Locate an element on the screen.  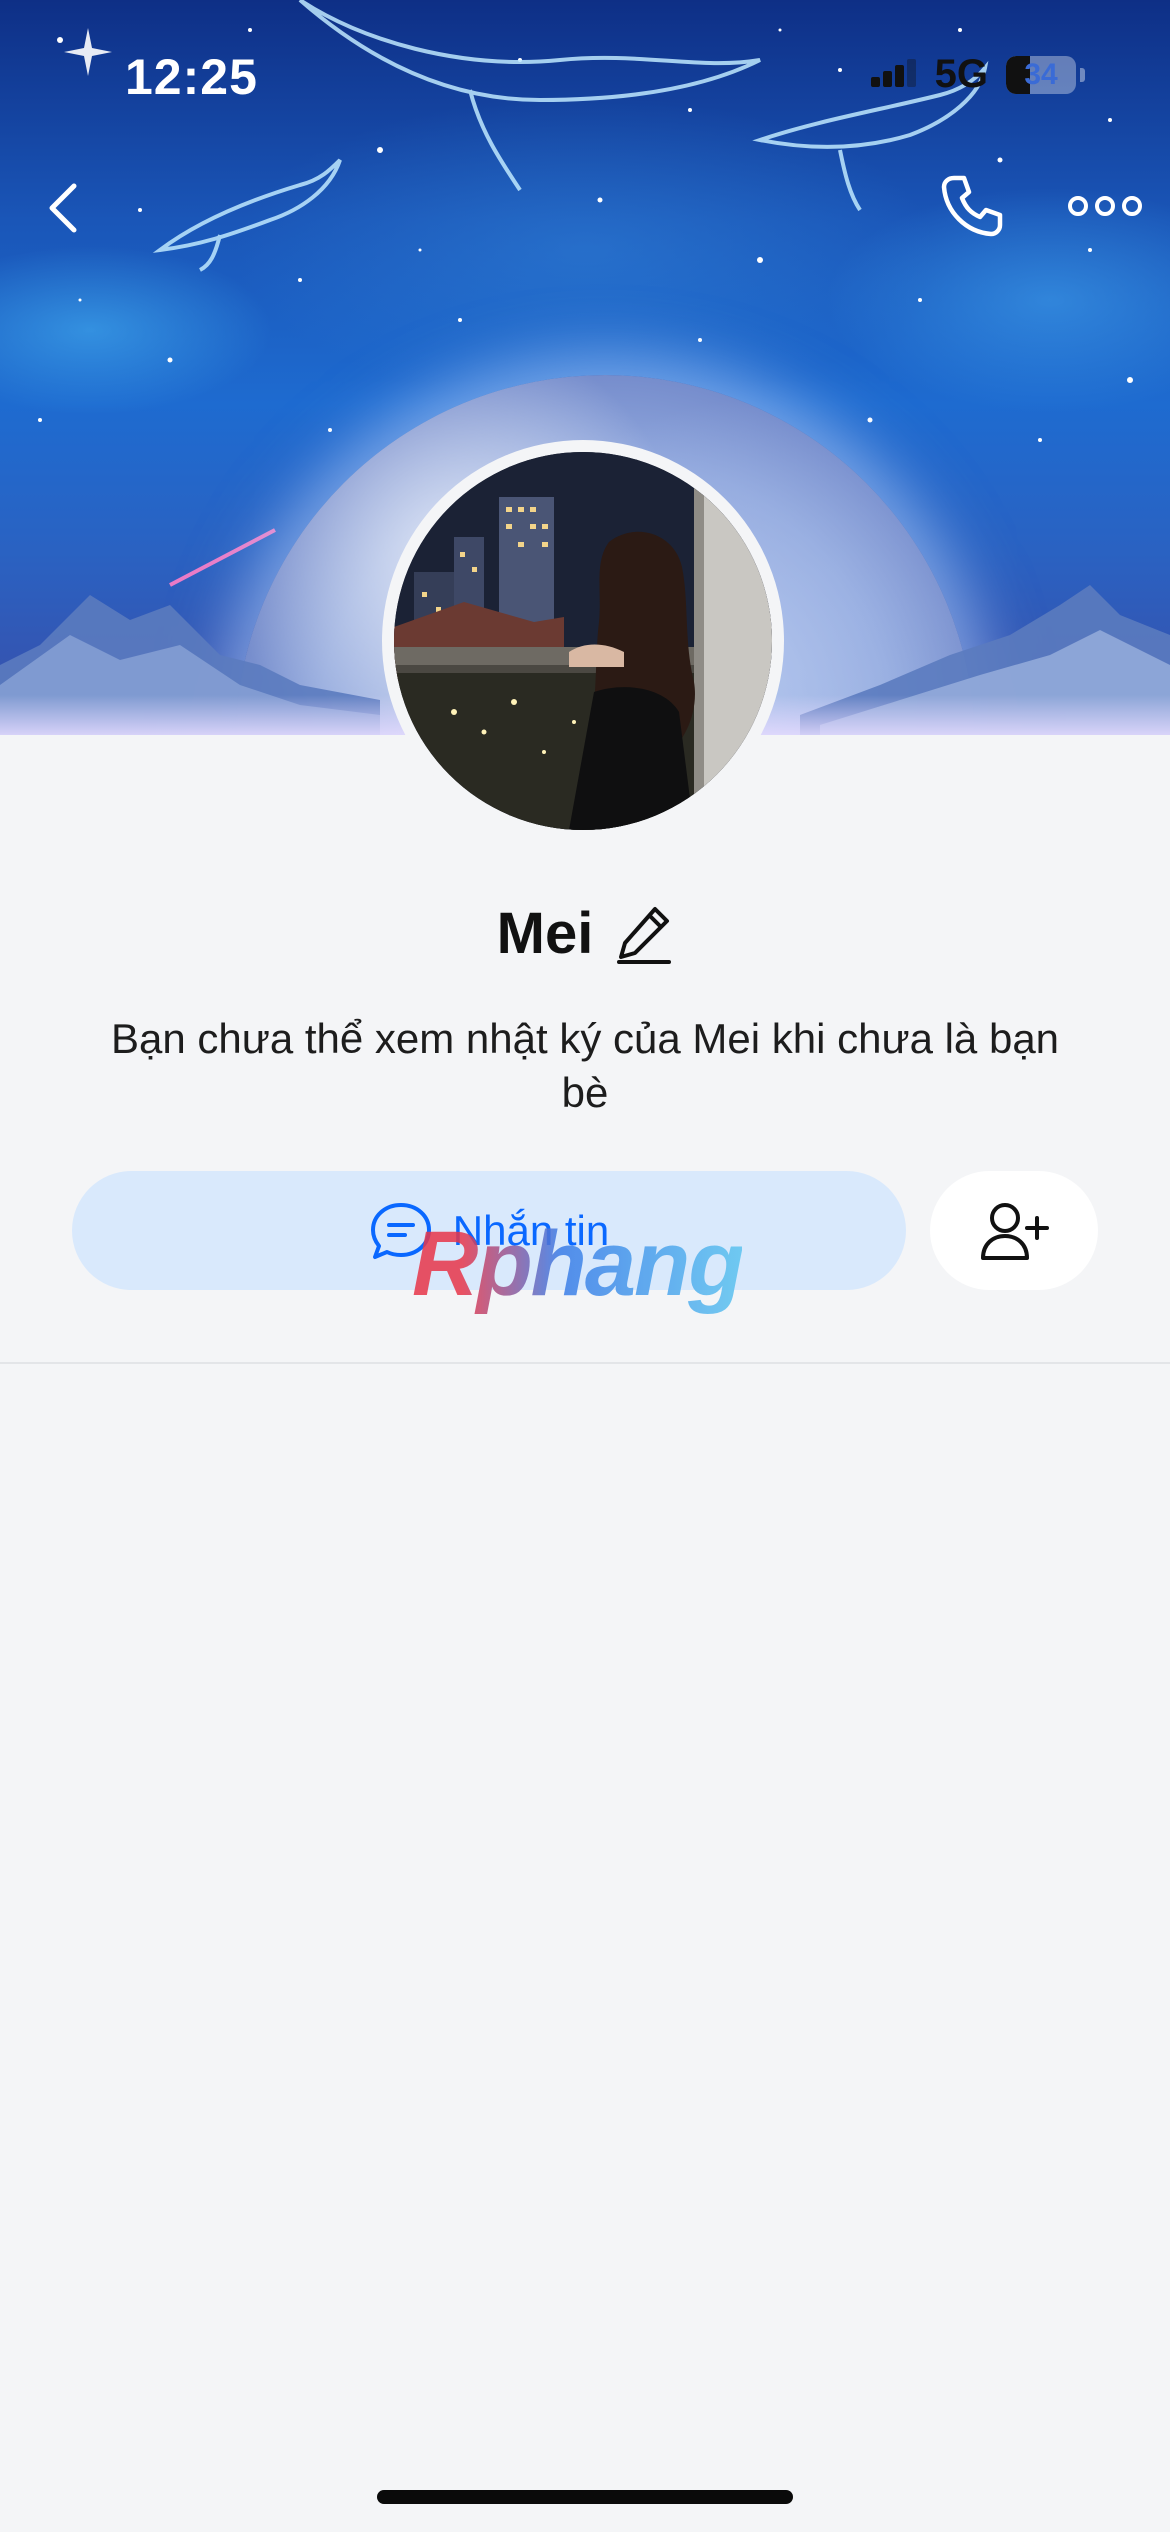
more-horizontal-icon is located at coordinates (1105, 206).